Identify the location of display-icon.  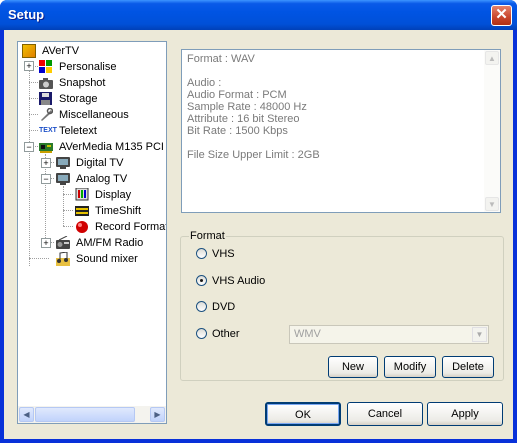
(82, 194).